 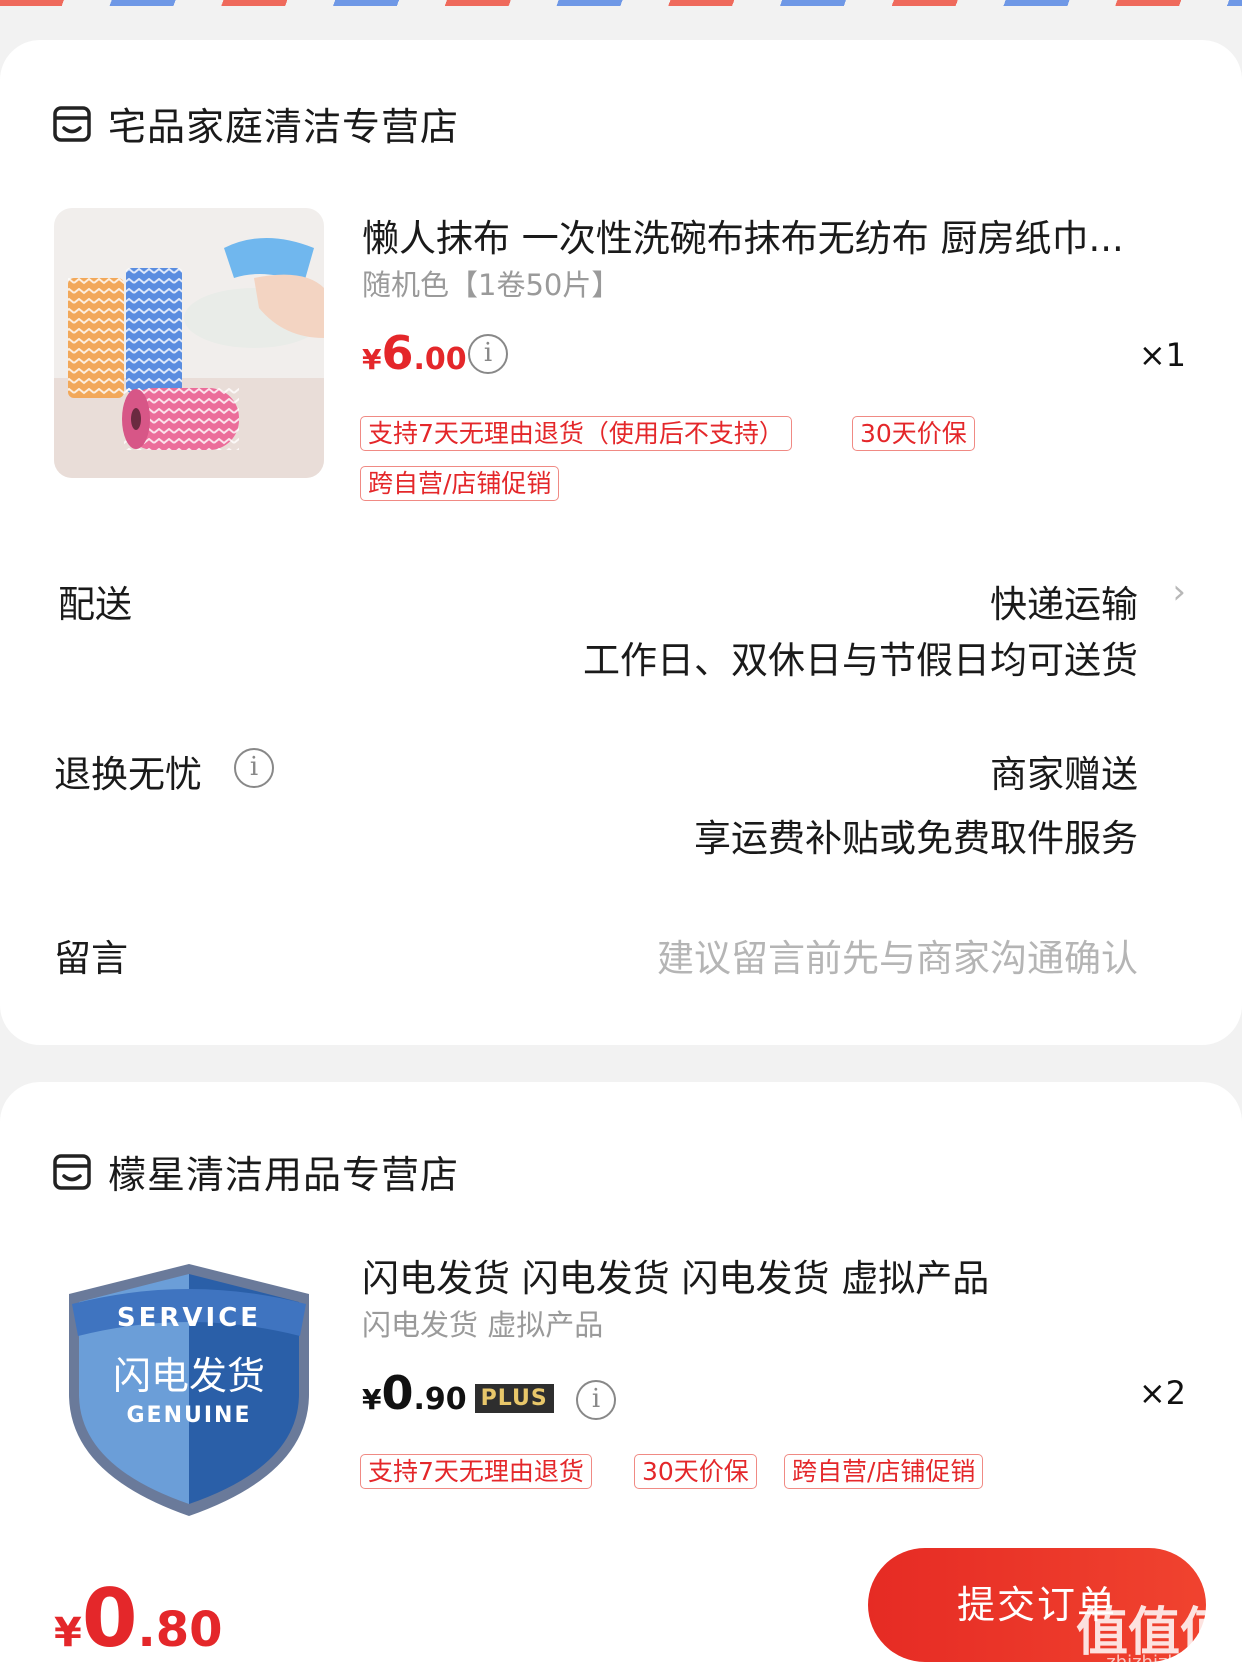 I want to click on product-spec: 闪电发货 虚拟产品, so click(x=483, y=1325).